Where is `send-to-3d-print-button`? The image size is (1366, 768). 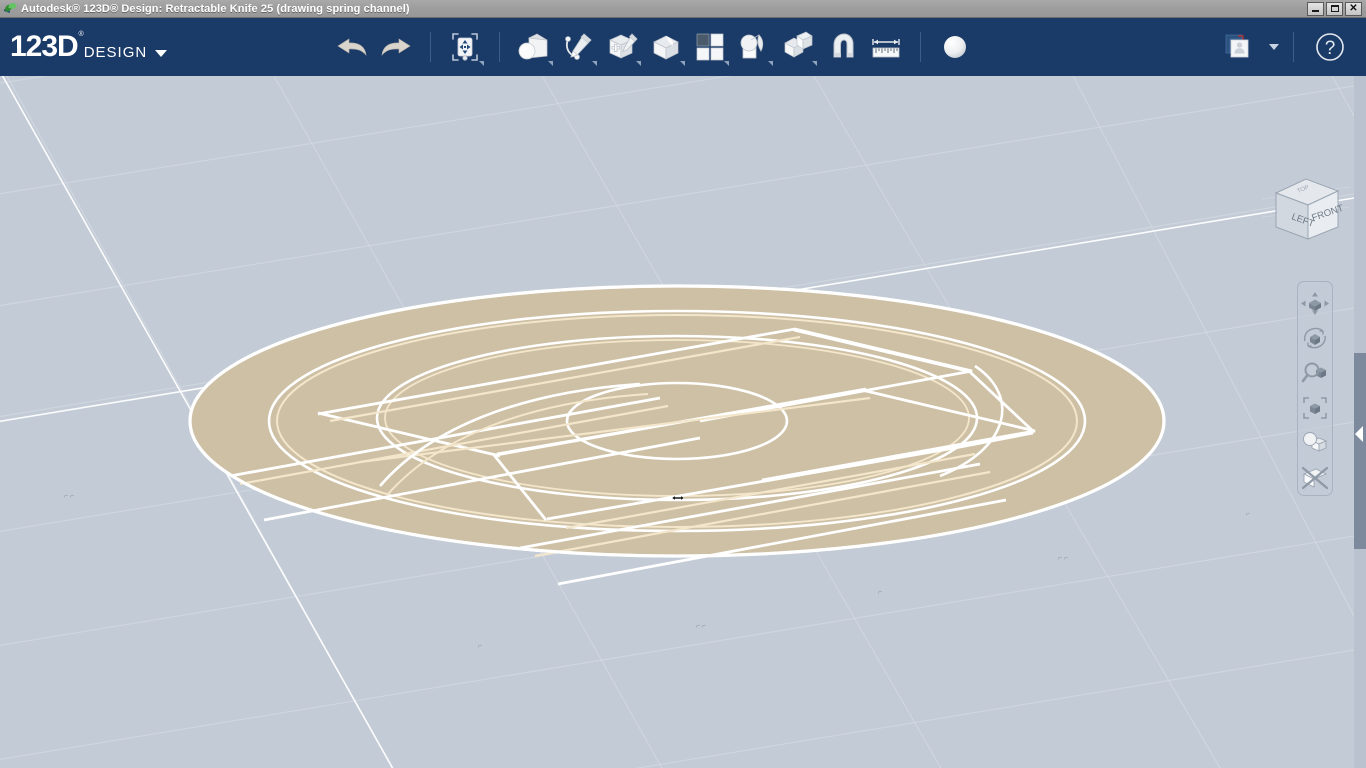
send-to-3d-print-button is located at coordinates (1237, 47).